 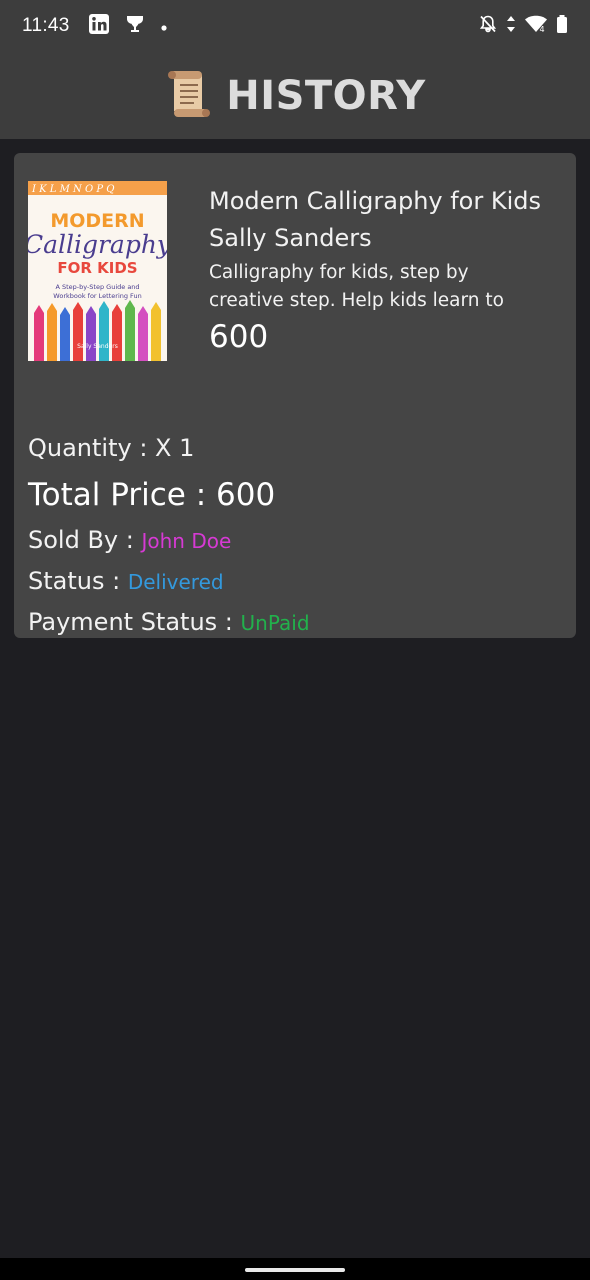 What do you see at coordinates (135, 26) in the screenshot?
I see `trophy-icon` at bounding box center [135, 26].